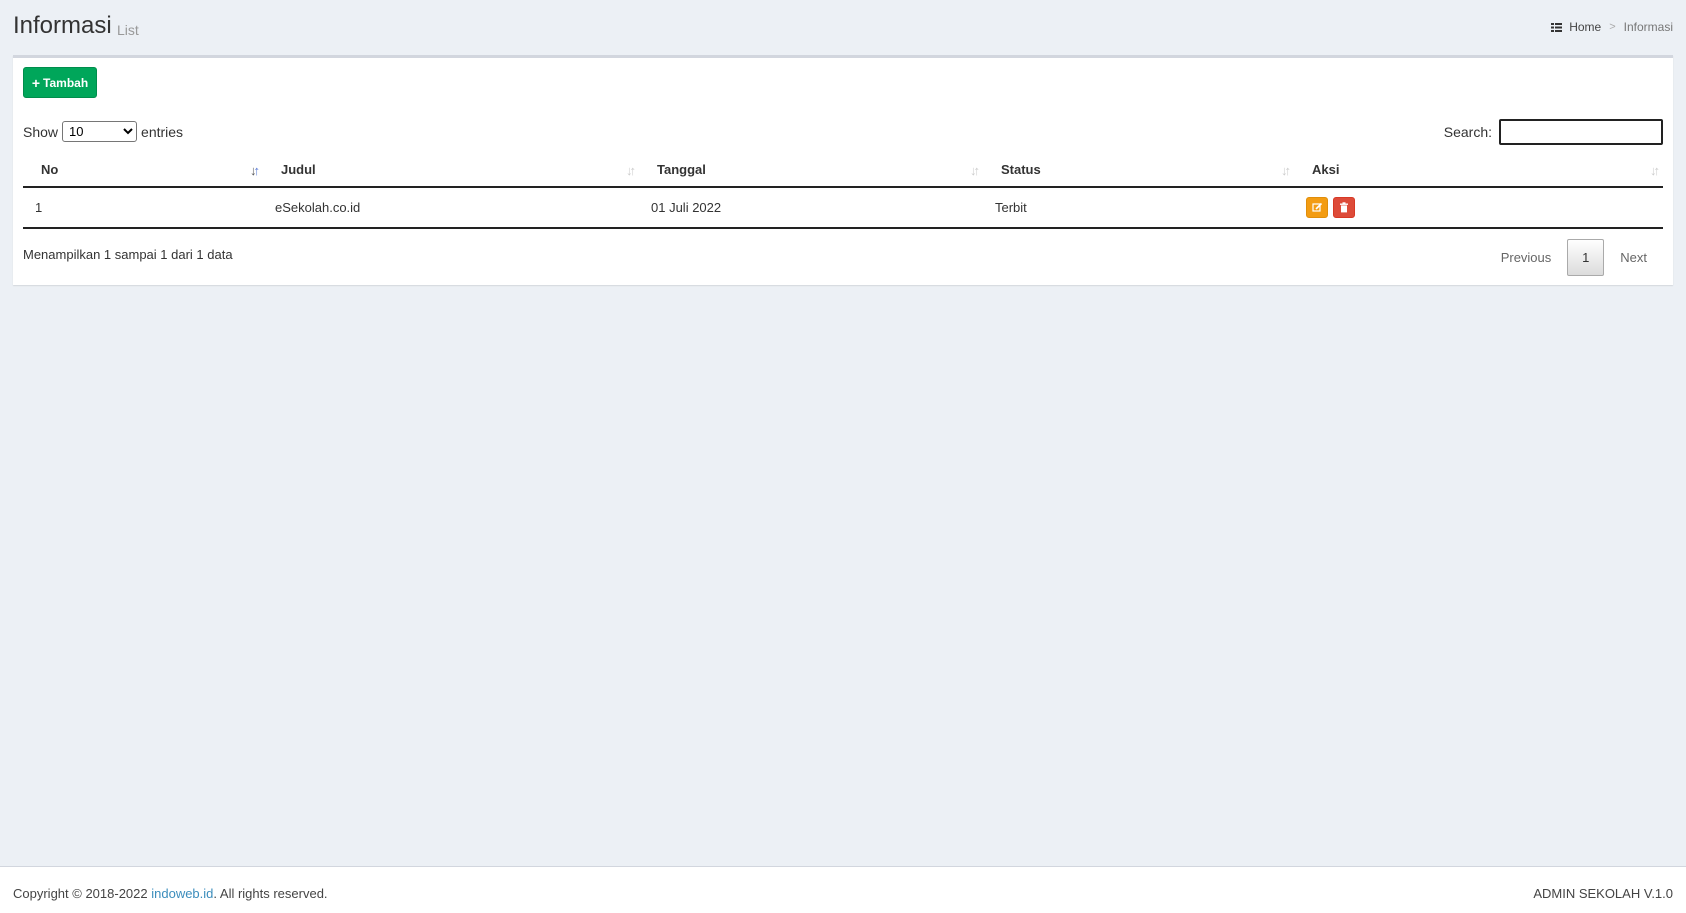 The image size is (1686, 913). Describe the element at coordinates (1603, 893) in the screenshot. I see `app-version: ADMIN SEKOLAH V.1.0` at that location.